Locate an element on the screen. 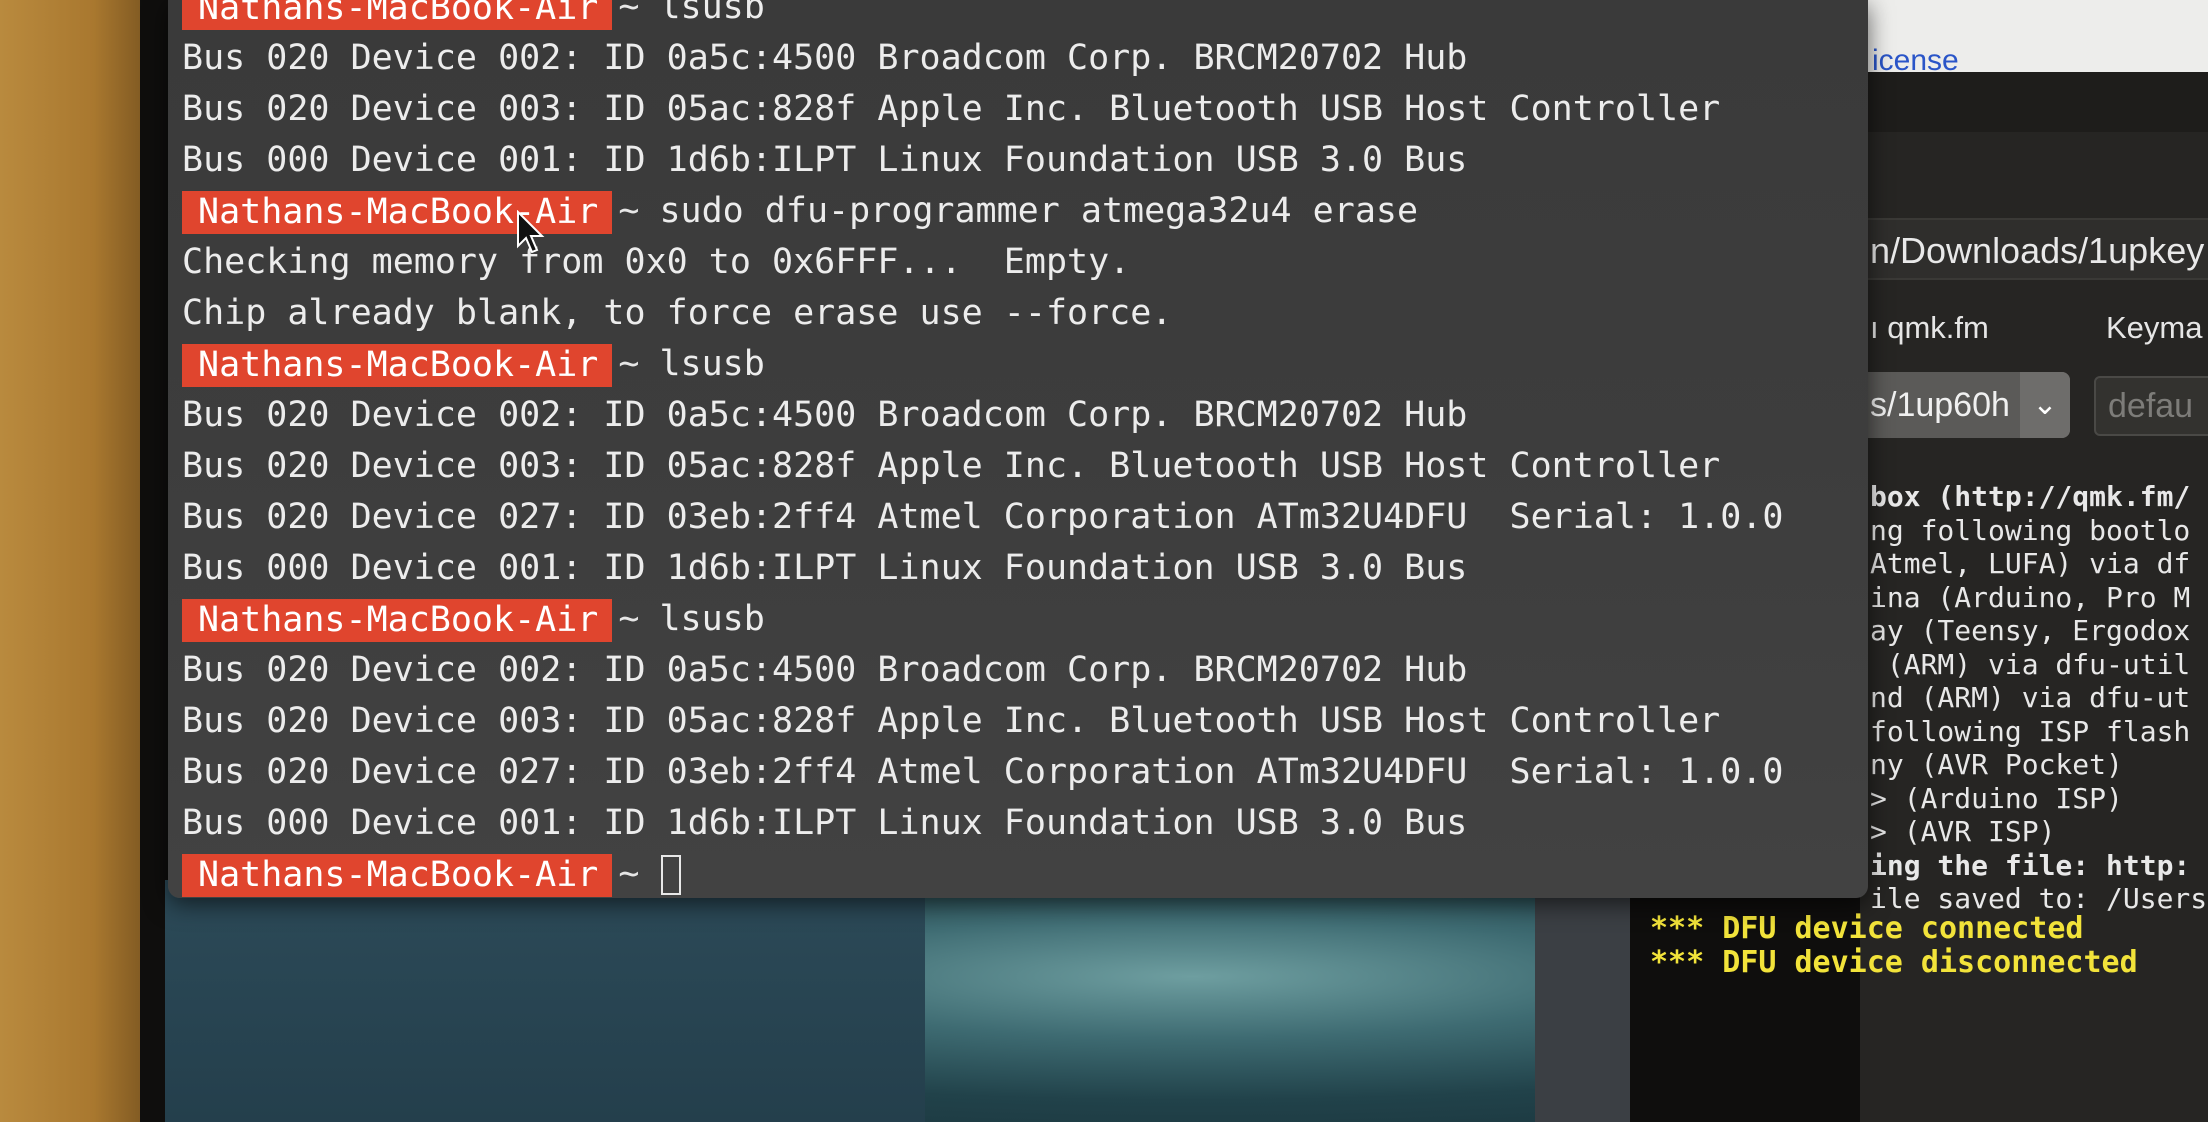  log-line: > (Arduino ISP) is located at coordinates (1996, 798).